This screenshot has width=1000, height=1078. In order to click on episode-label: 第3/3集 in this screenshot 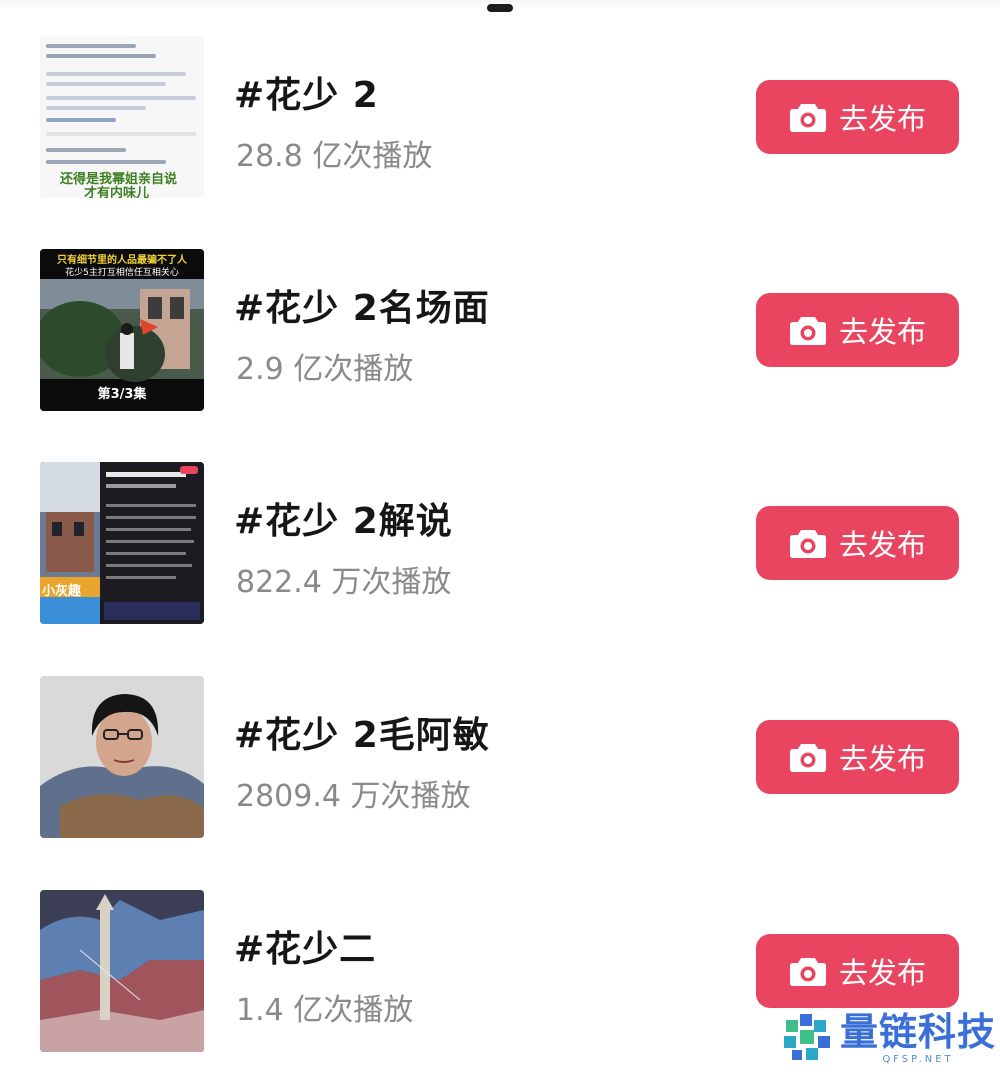, I will do `click(122, 394)`.